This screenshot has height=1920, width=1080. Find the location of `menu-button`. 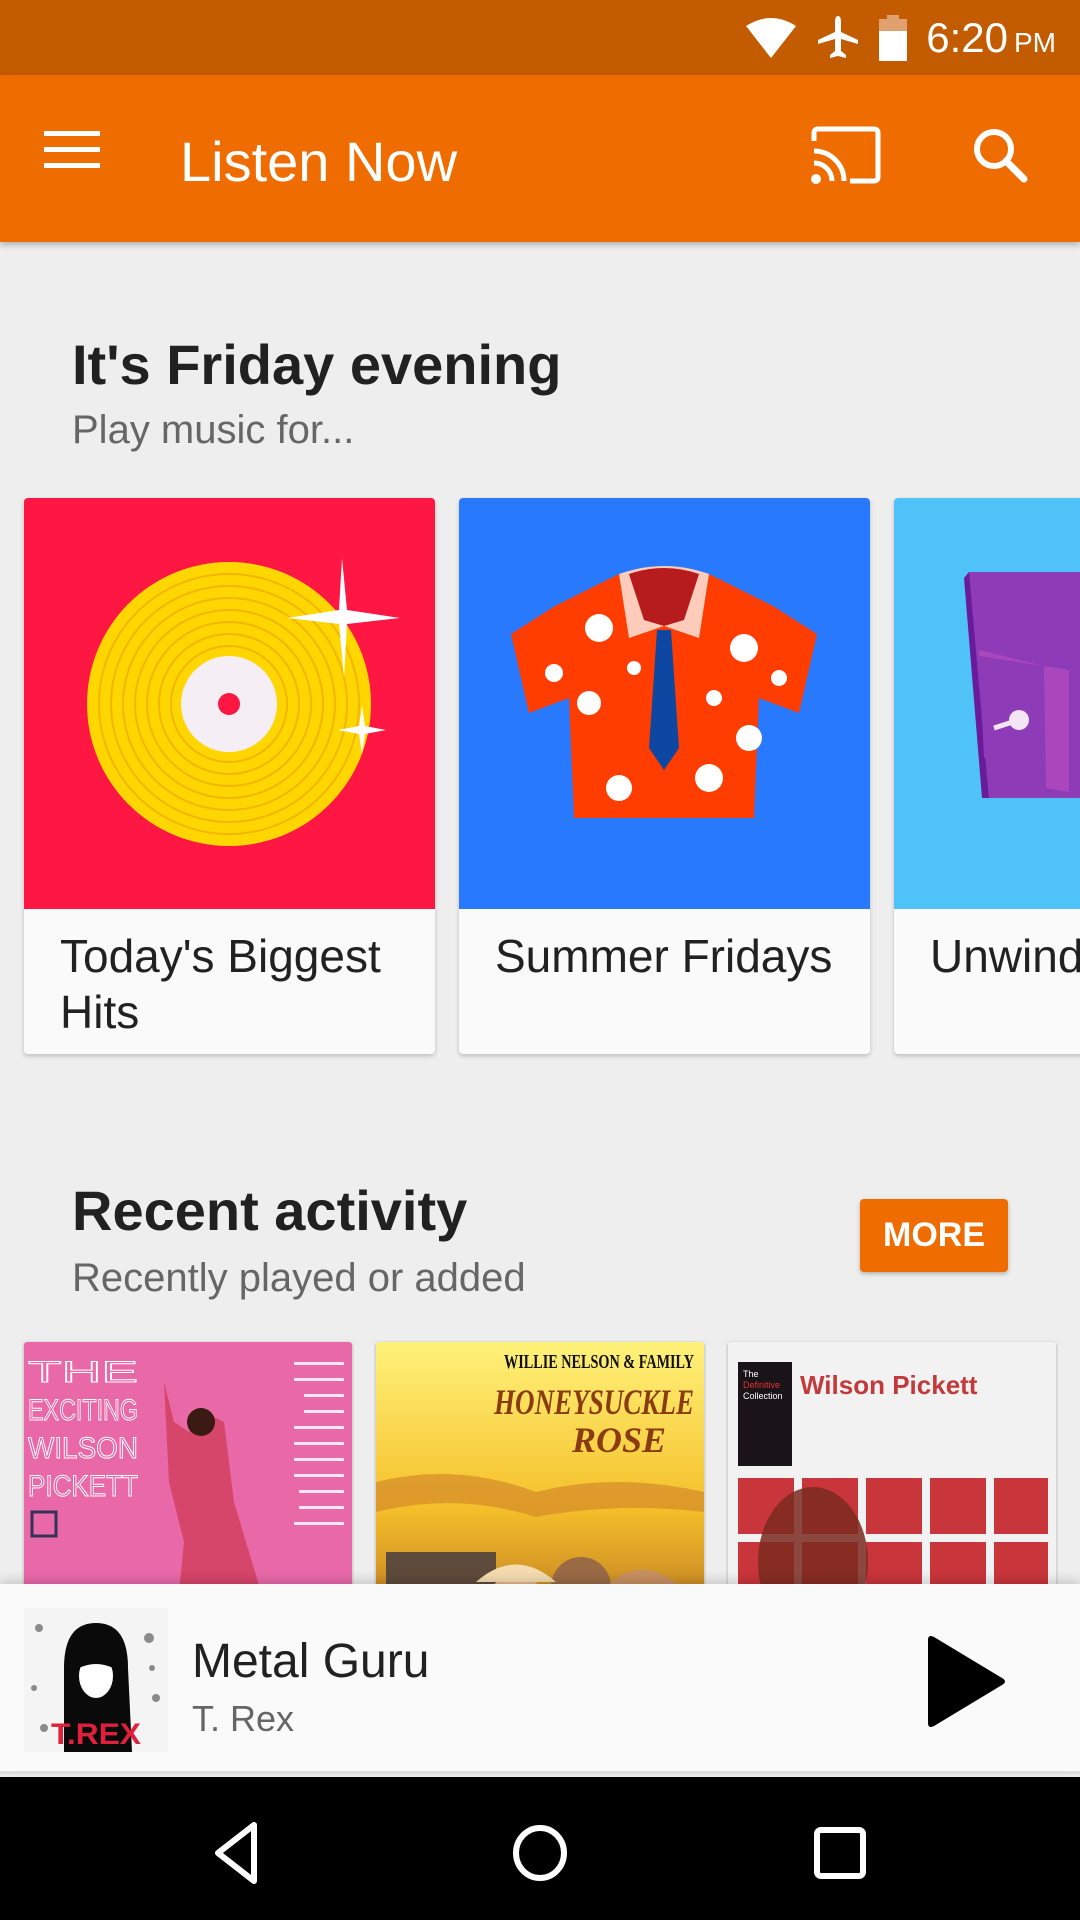

menu-button is located at coordinates (79, 157).